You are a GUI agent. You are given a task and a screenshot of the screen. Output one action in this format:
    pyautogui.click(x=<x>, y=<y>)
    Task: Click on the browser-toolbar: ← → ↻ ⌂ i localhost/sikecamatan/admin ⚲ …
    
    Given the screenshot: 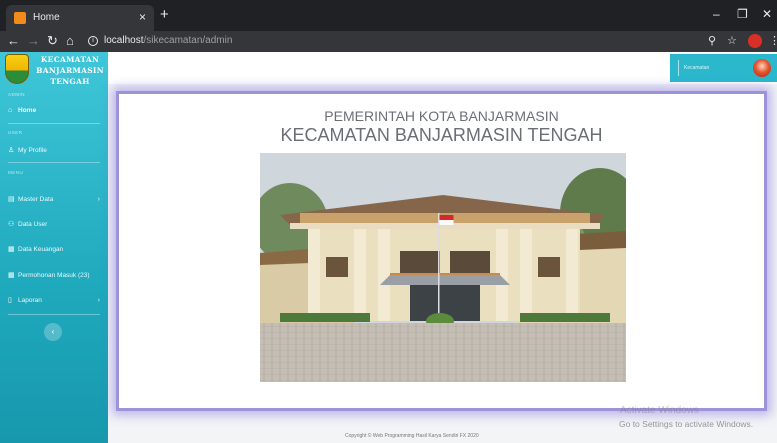 What is the action you would take?
    pyautogui.click(x=388, y=41)
    